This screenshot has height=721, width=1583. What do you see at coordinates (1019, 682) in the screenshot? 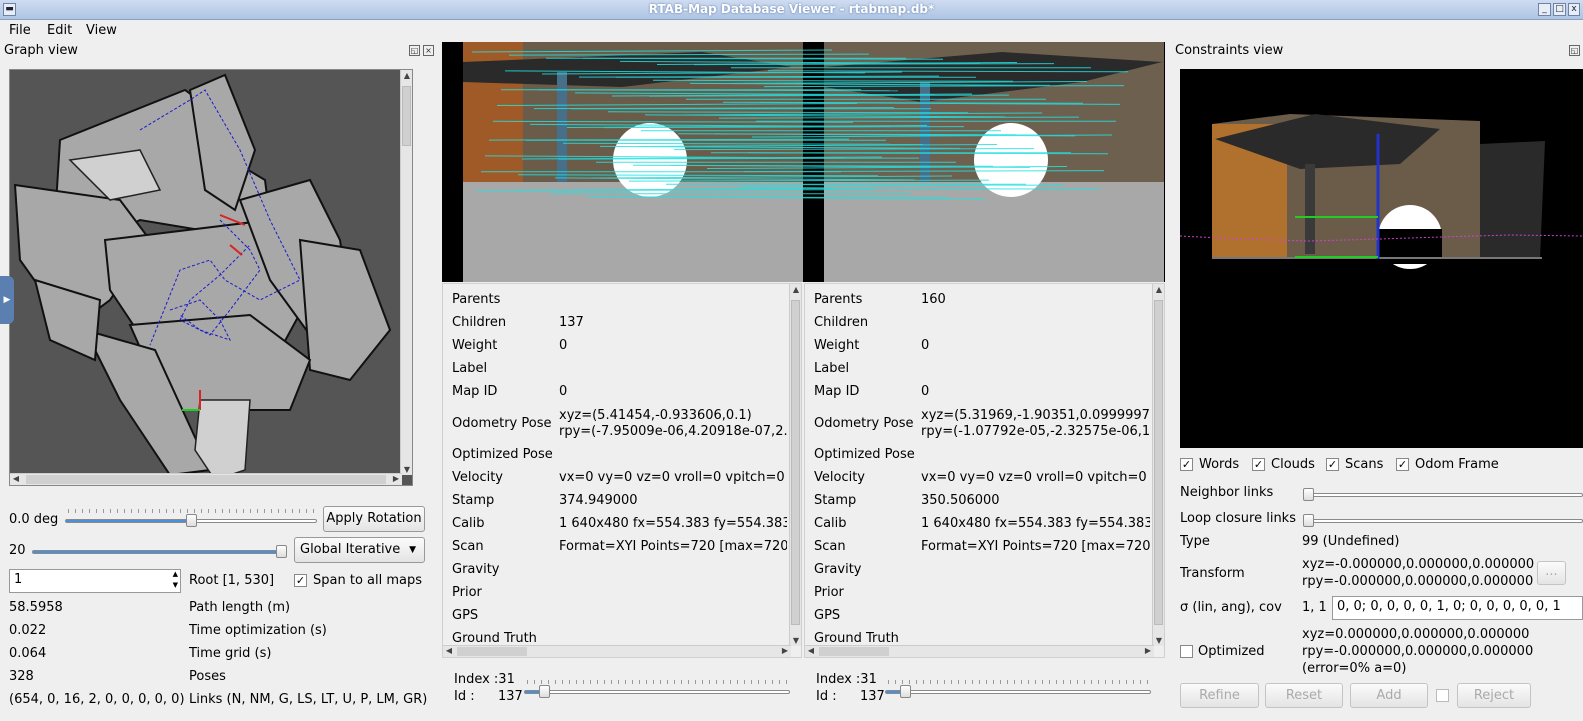
I see `right-id-ticks` at bounding box center [1019, 682].